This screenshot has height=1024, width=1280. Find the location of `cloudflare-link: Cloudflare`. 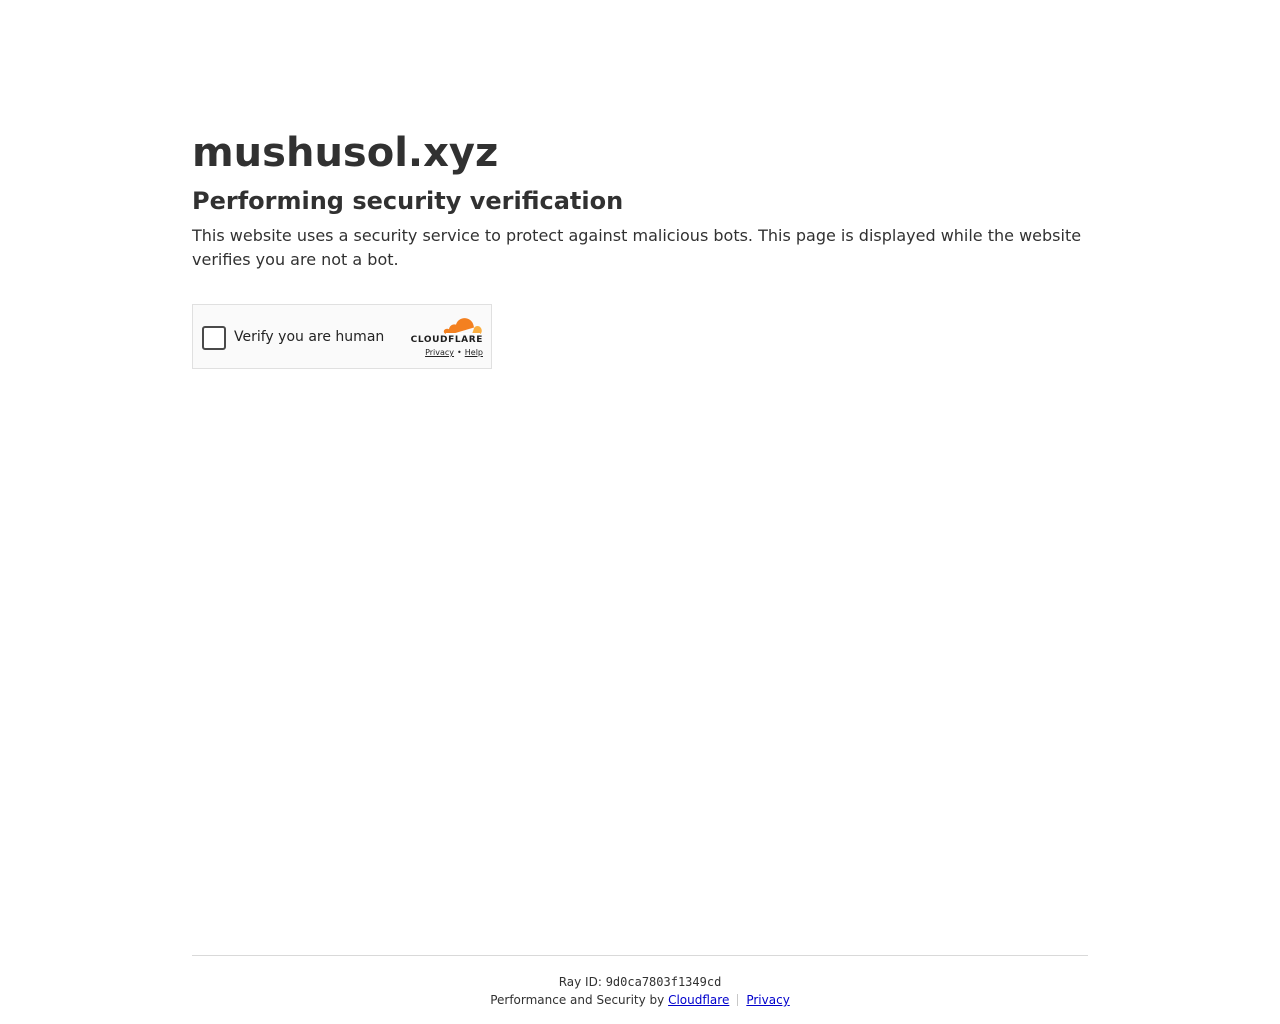

cloudflare-link: Cloudflare is located at coordinates (698, 1000).